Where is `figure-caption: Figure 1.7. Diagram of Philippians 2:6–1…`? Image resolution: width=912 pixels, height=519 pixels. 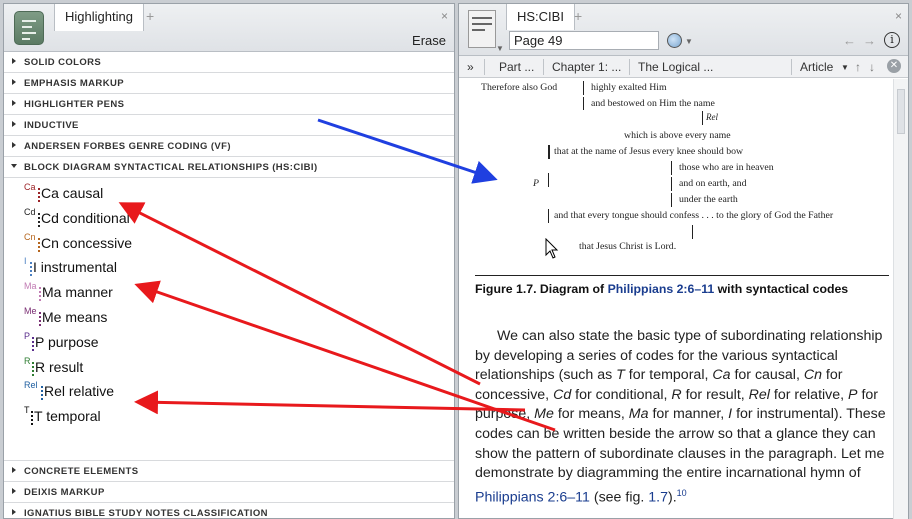
figure-caption: Figure 1.7. Diagram of Philippians 2:6–1… is located at coordinates (662, 289).